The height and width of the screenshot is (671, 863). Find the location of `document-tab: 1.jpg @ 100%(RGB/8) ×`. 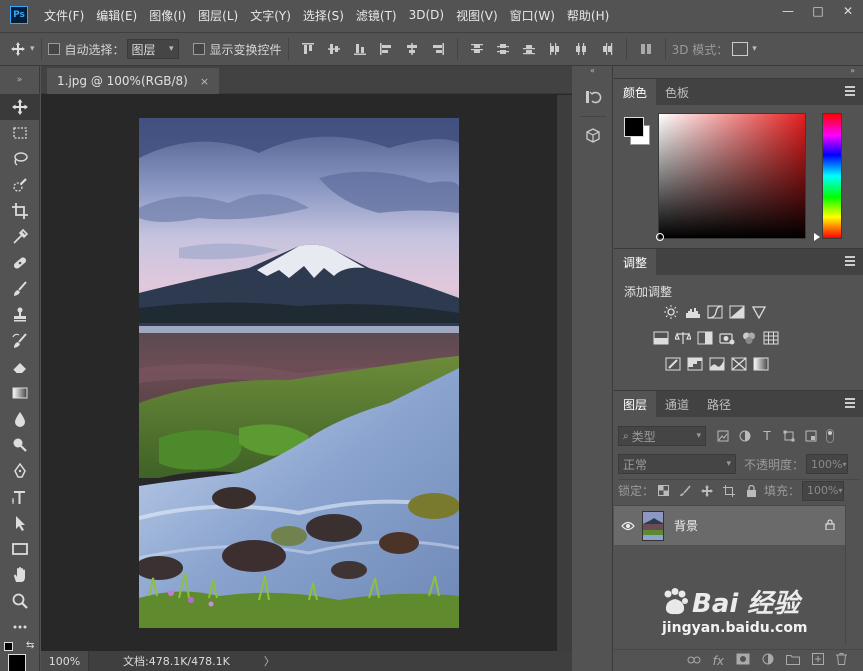

document-tab: 1.jpg @ 100%(RGB/8) × is located at coordinates (133, 81).